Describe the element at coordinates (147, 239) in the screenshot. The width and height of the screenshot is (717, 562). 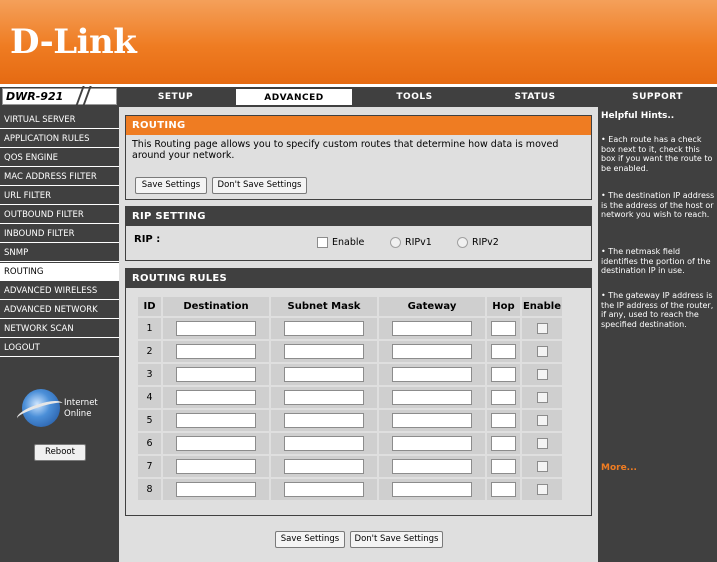
I see `rip-label: RIP :` at that location.